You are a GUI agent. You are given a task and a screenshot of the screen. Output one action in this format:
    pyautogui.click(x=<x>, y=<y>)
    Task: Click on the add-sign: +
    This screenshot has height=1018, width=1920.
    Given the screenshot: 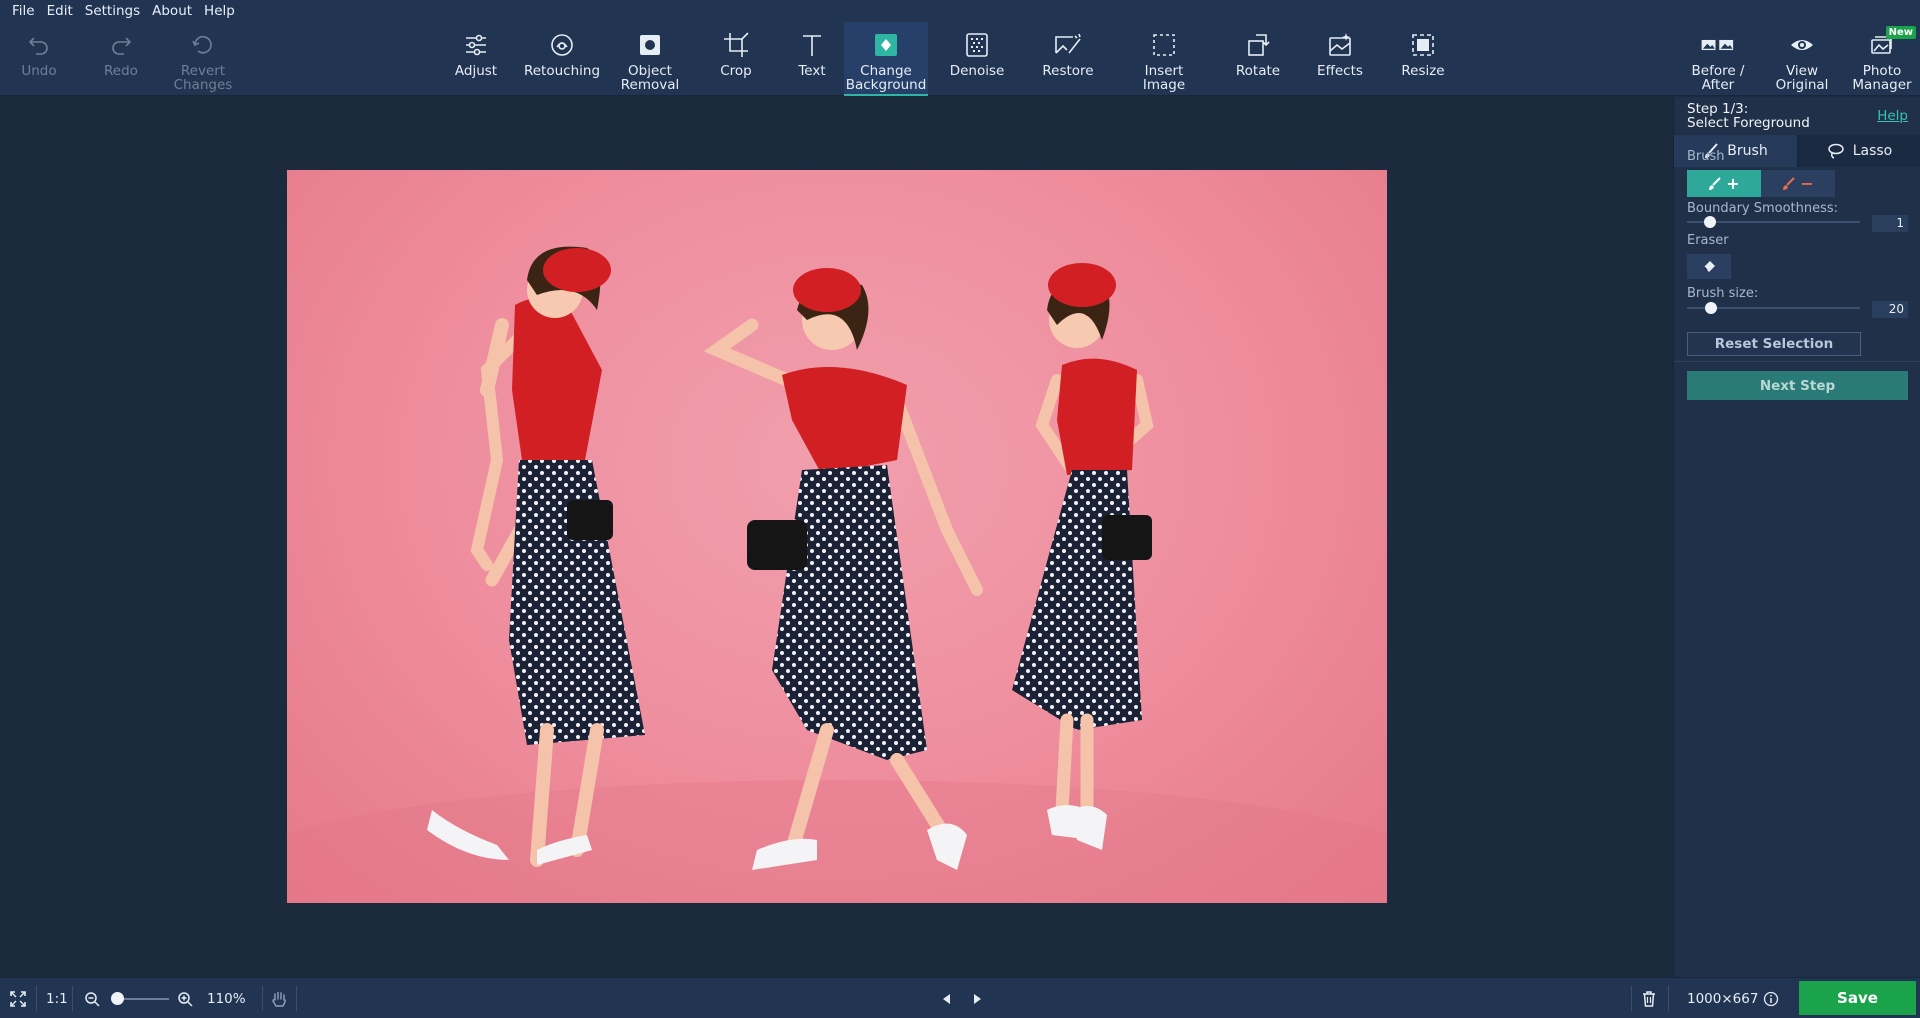 What is the action you would take?
    pyautogui.click(x=1733, y=183)
    